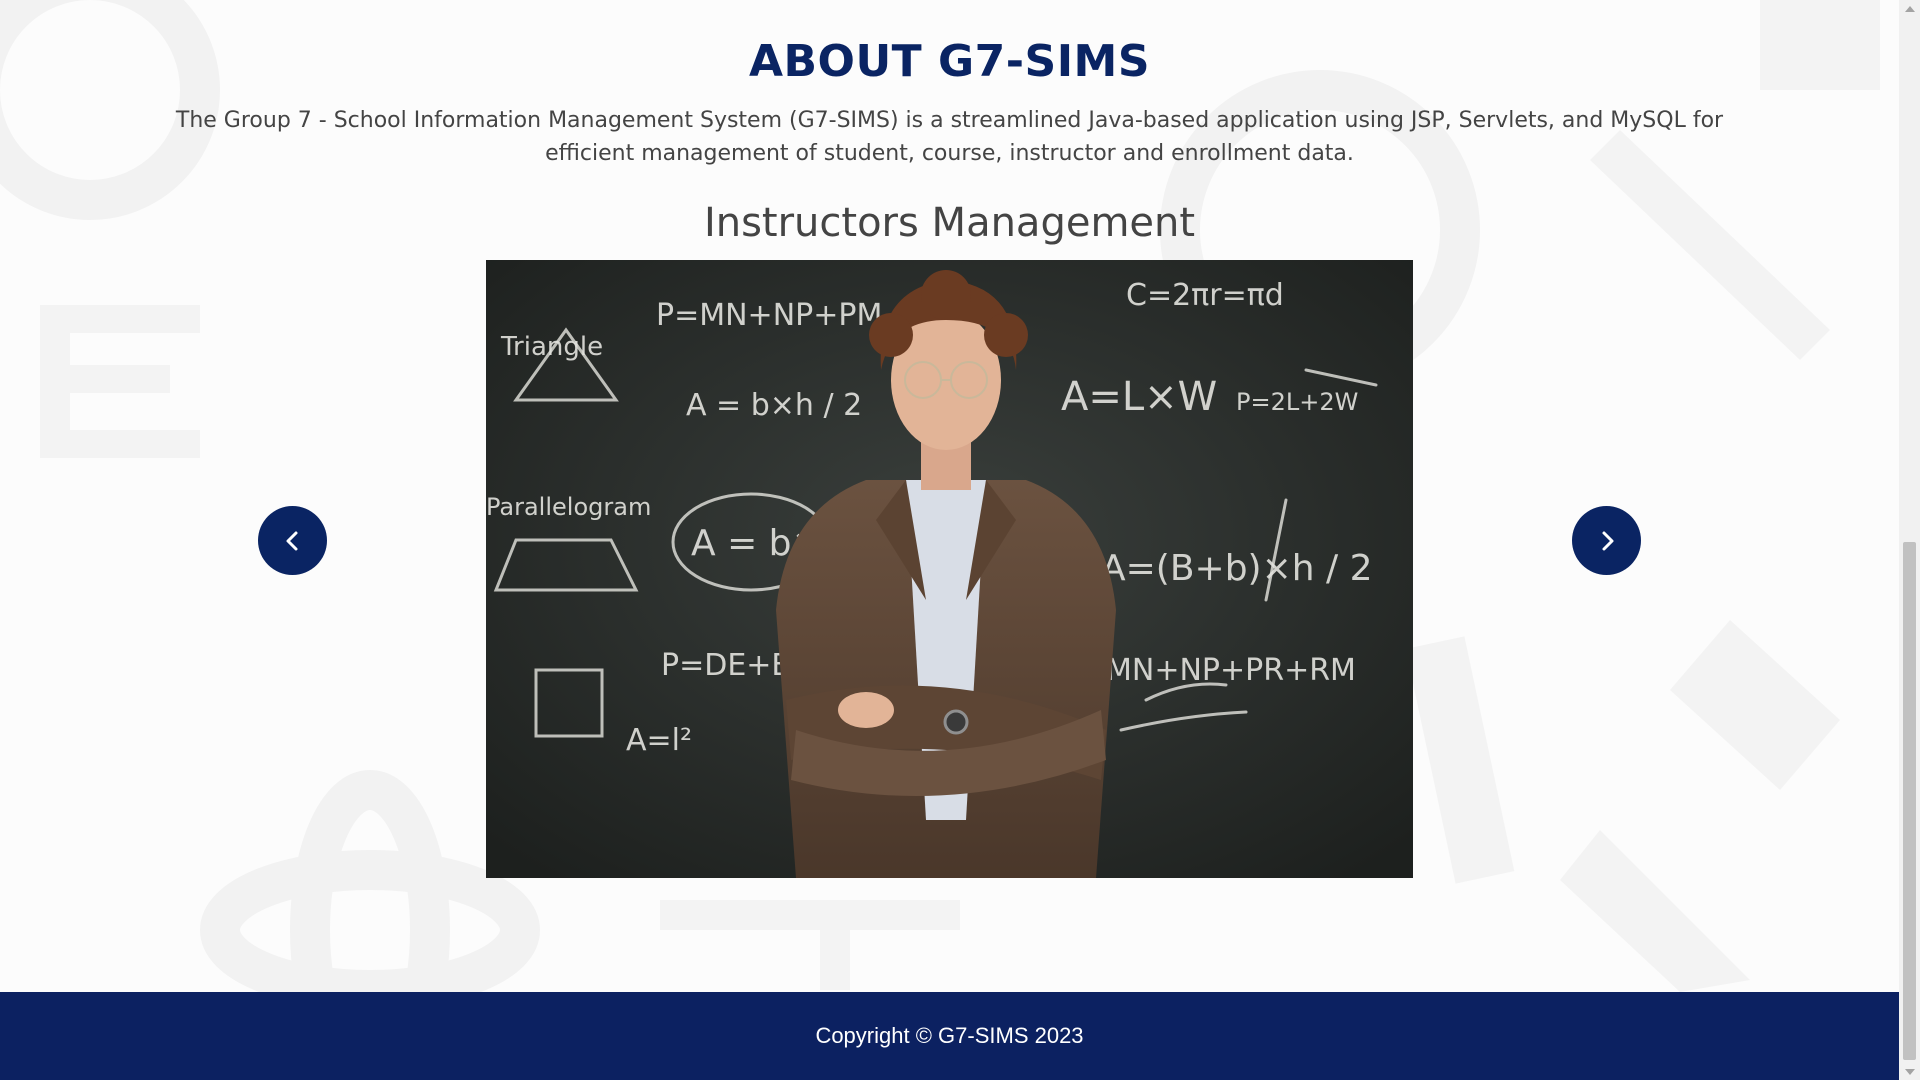 The image size is (1920, 1080). I want to click on chevron-left-icon, so click(291, 540).